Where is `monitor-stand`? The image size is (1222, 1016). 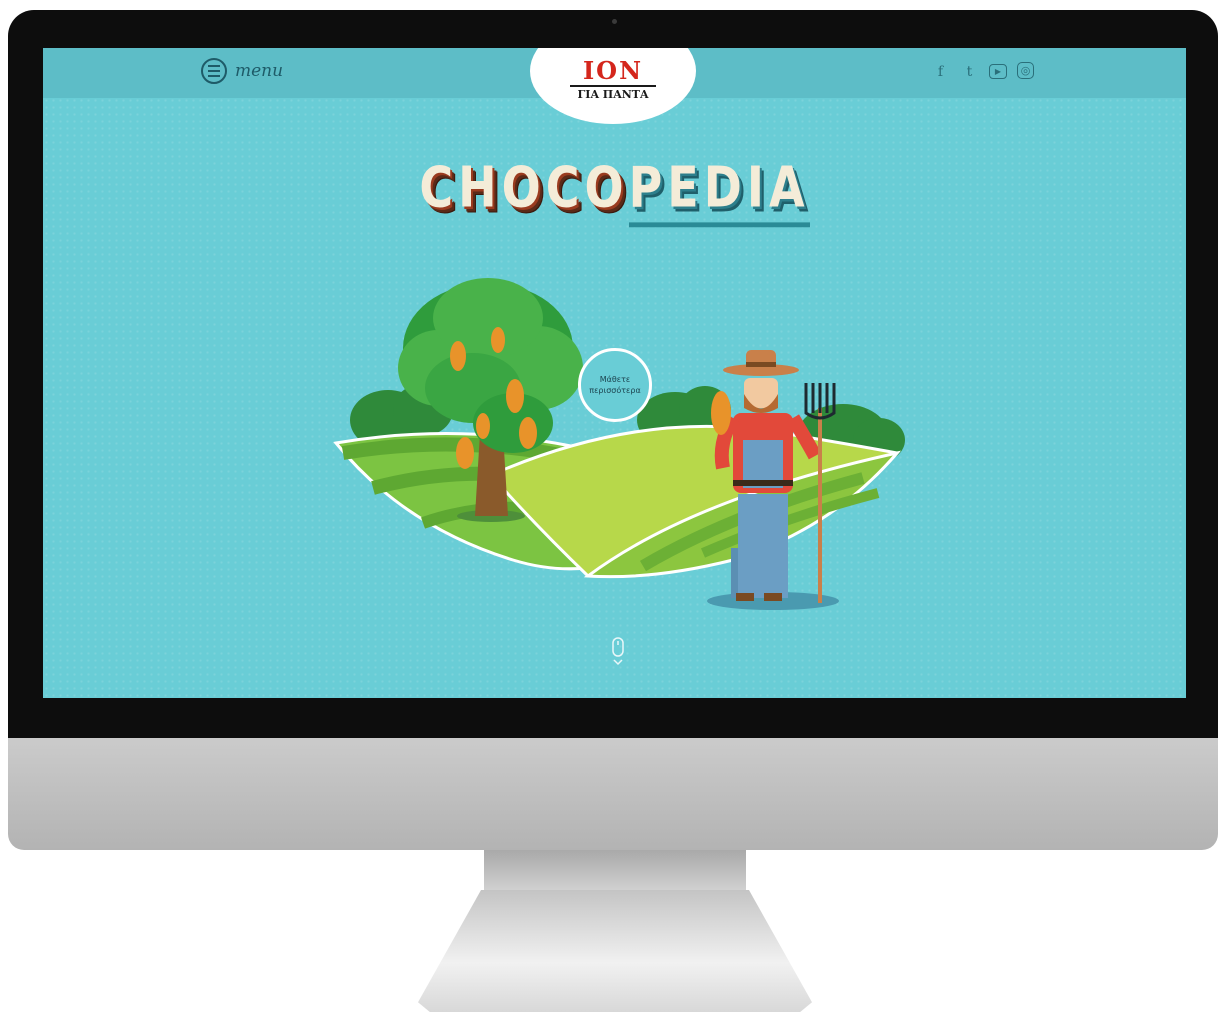
monitor-stand is located at coordinates (615, 951).